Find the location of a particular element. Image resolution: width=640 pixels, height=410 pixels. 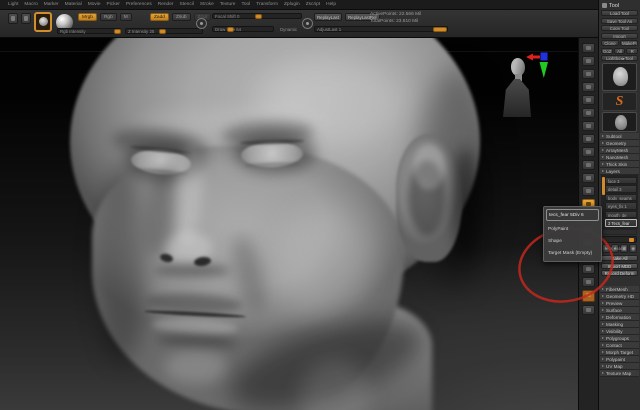

tool-subpalette: Subtool is located at coordinates (619, 136).